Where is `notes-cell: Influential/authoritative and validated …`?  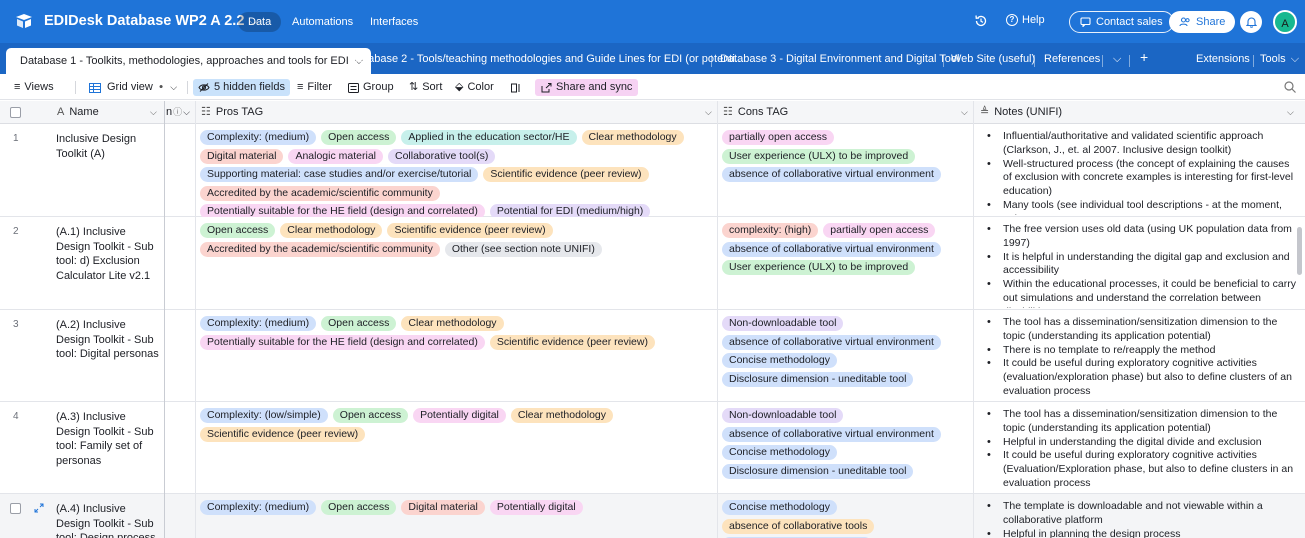
notes-cell: Influential/authoritative and validated … is located at coordinates (1141, 172).